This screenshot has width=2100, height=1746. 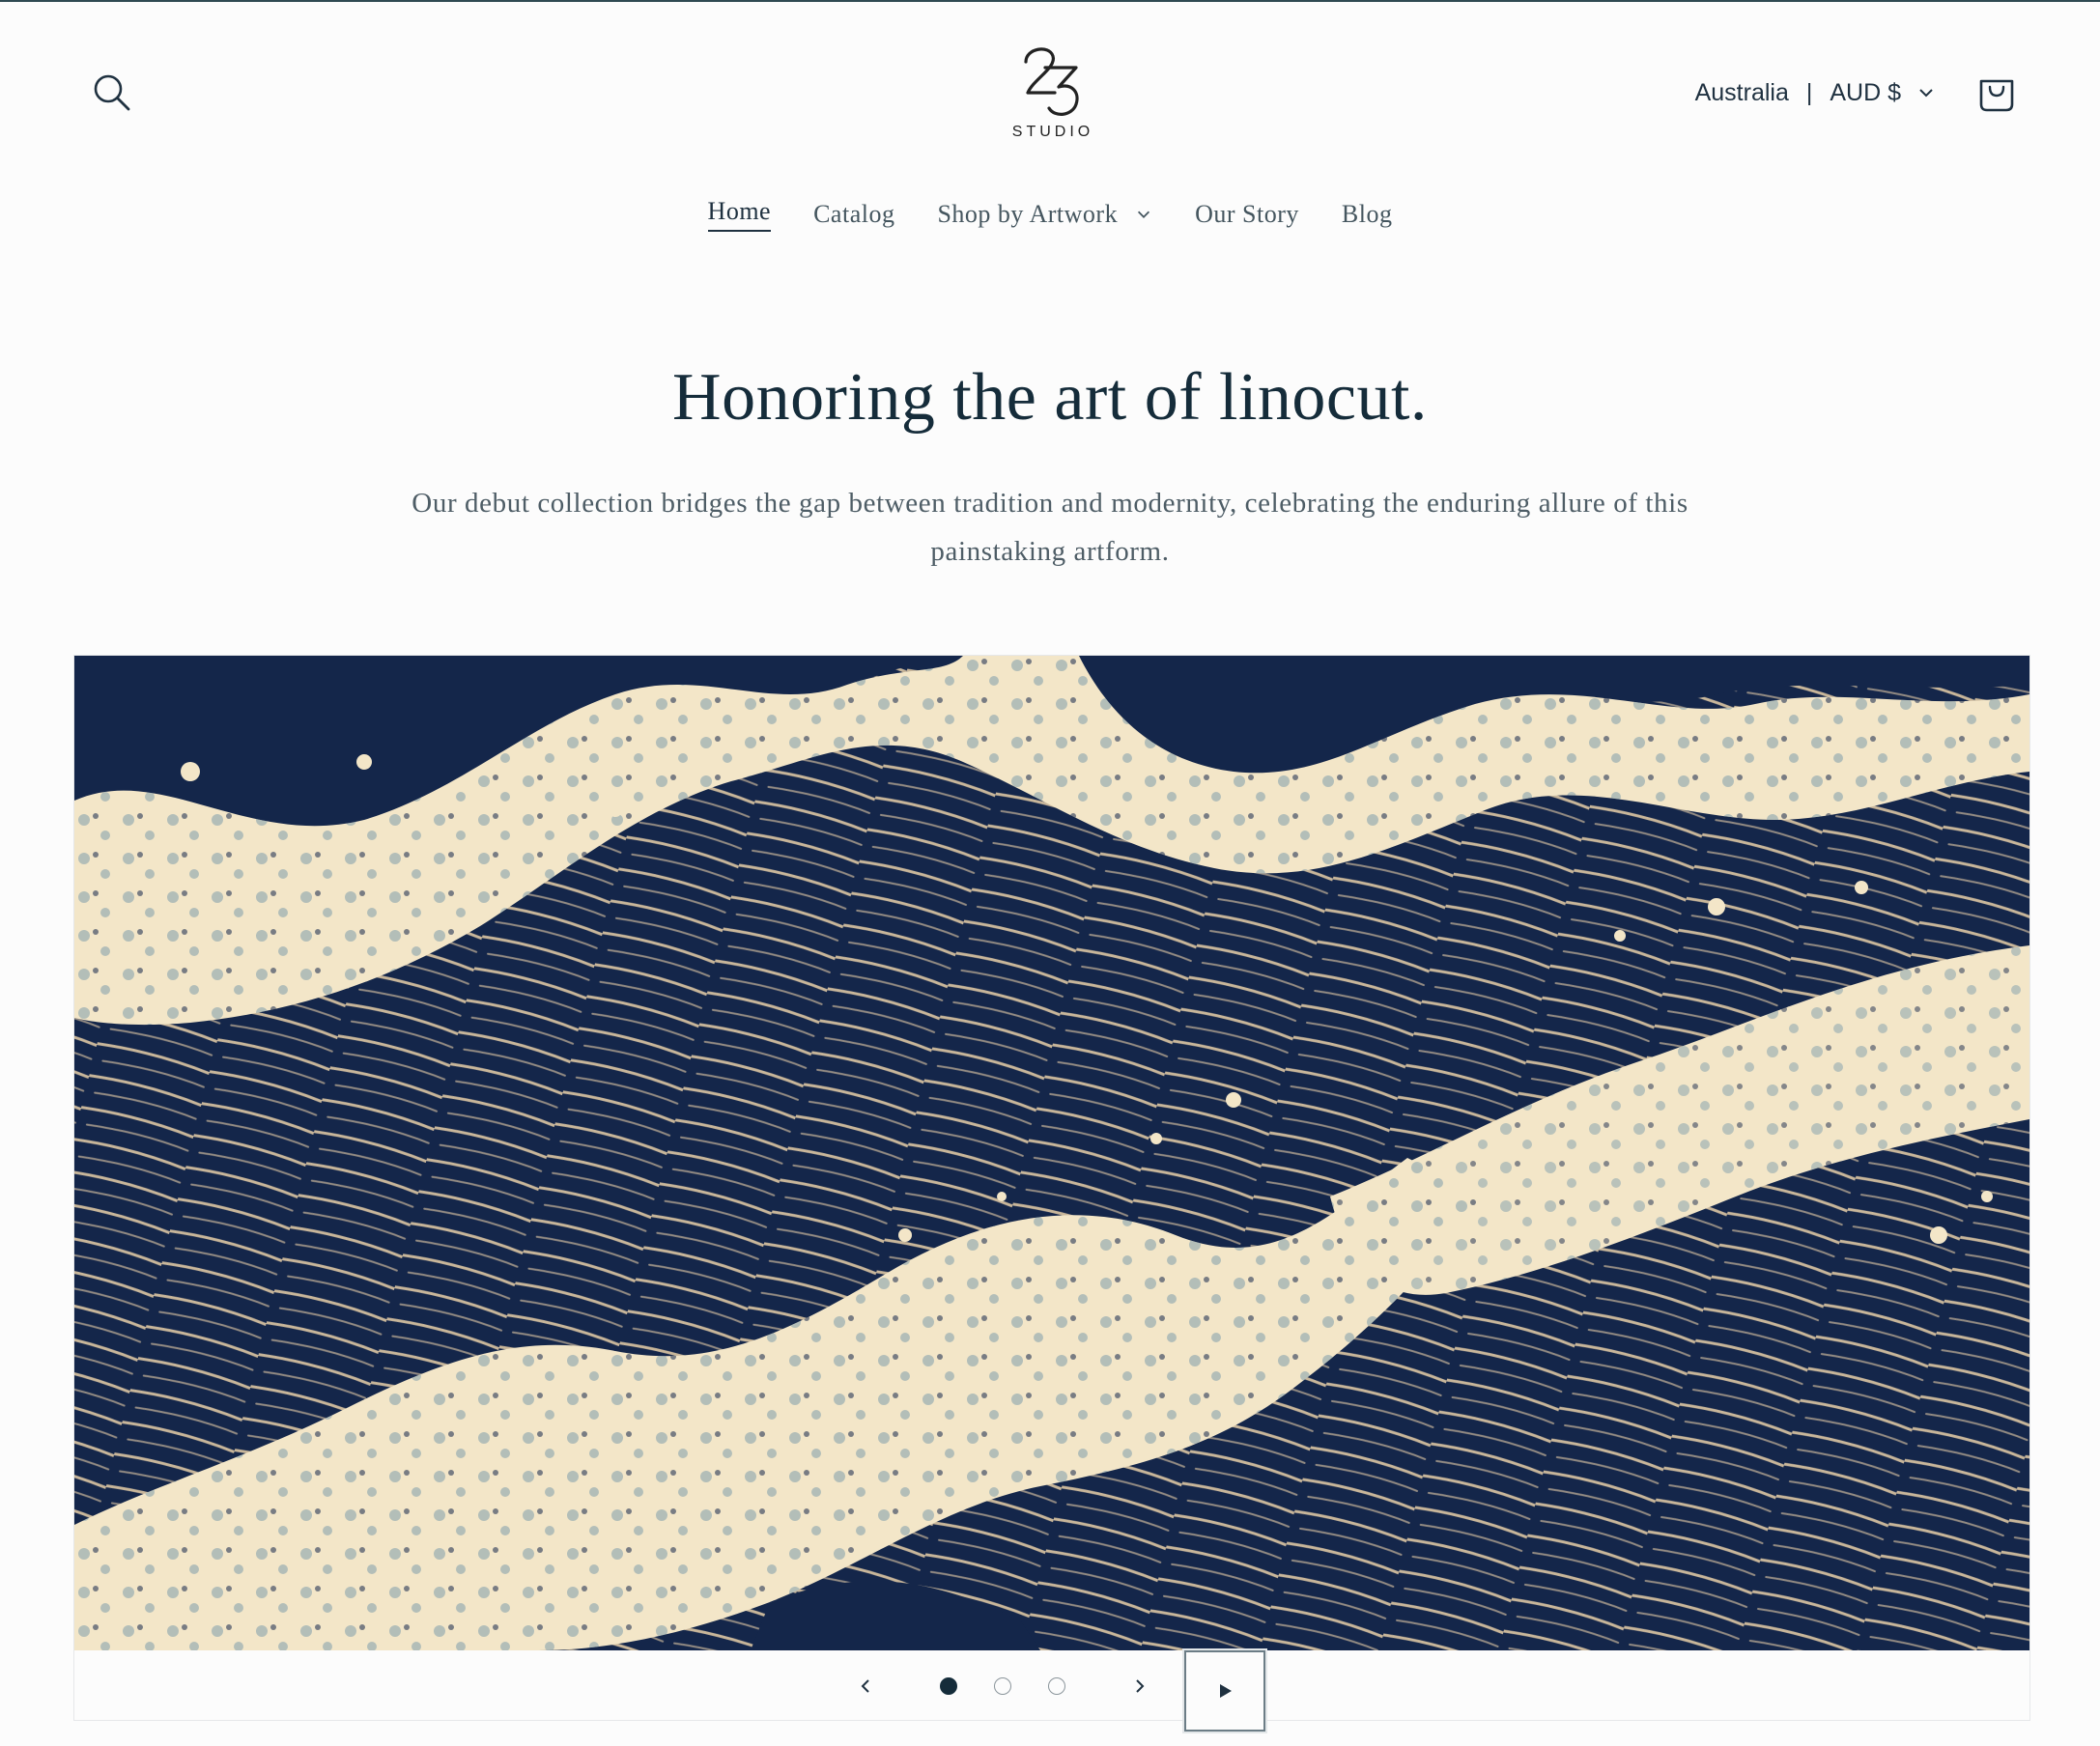 I want to click on nav-label-blog: Blog, so click(x=1367, y=214).